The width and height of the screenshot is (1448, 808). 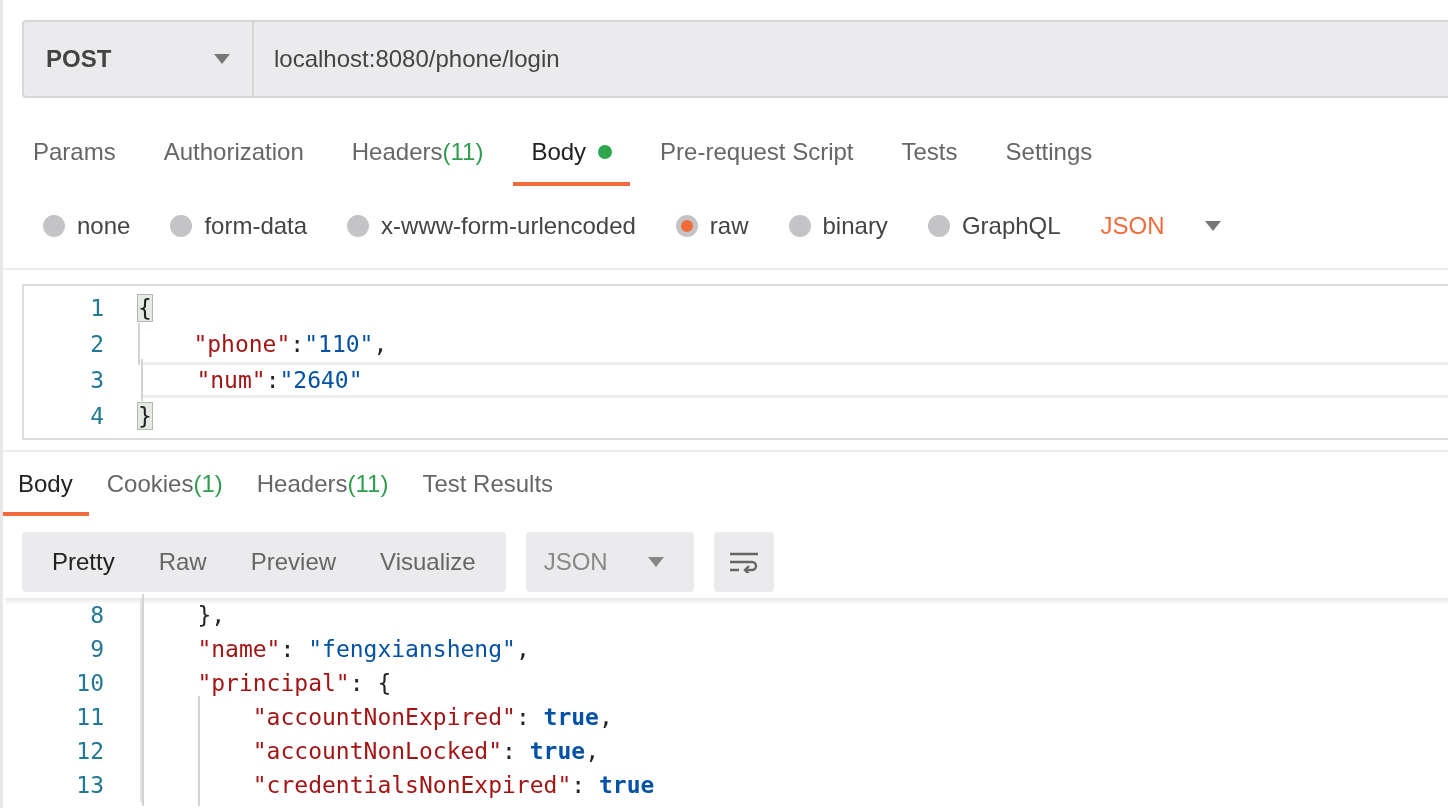 What do you see at coordinates (83, 683) in the screenshot?
I see `line-number: 10` at bounding box center [83, 683].